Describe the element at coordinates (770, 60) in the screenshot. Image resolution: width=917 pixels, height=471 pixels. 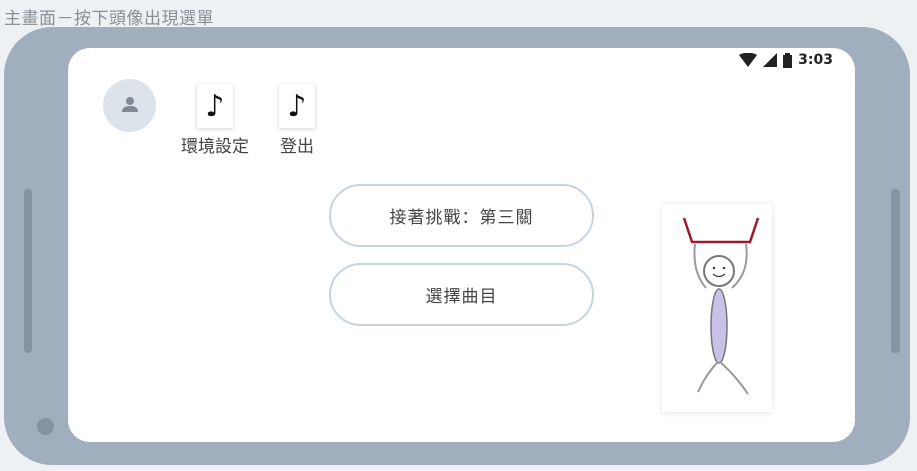
I see `cell-signal-icon` at that location.